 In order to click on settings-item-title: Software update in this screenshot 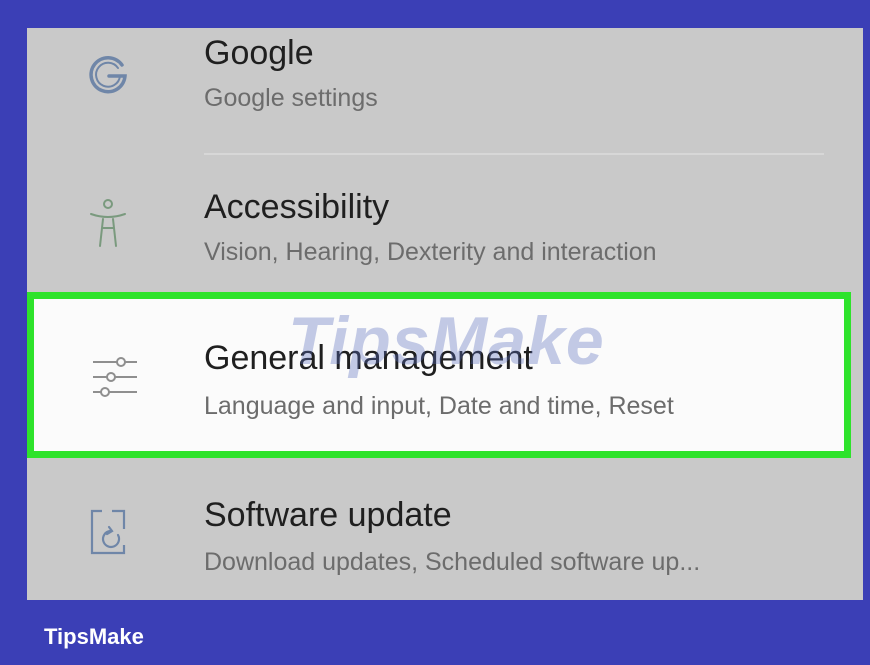, I will do `click(328, 515)`.